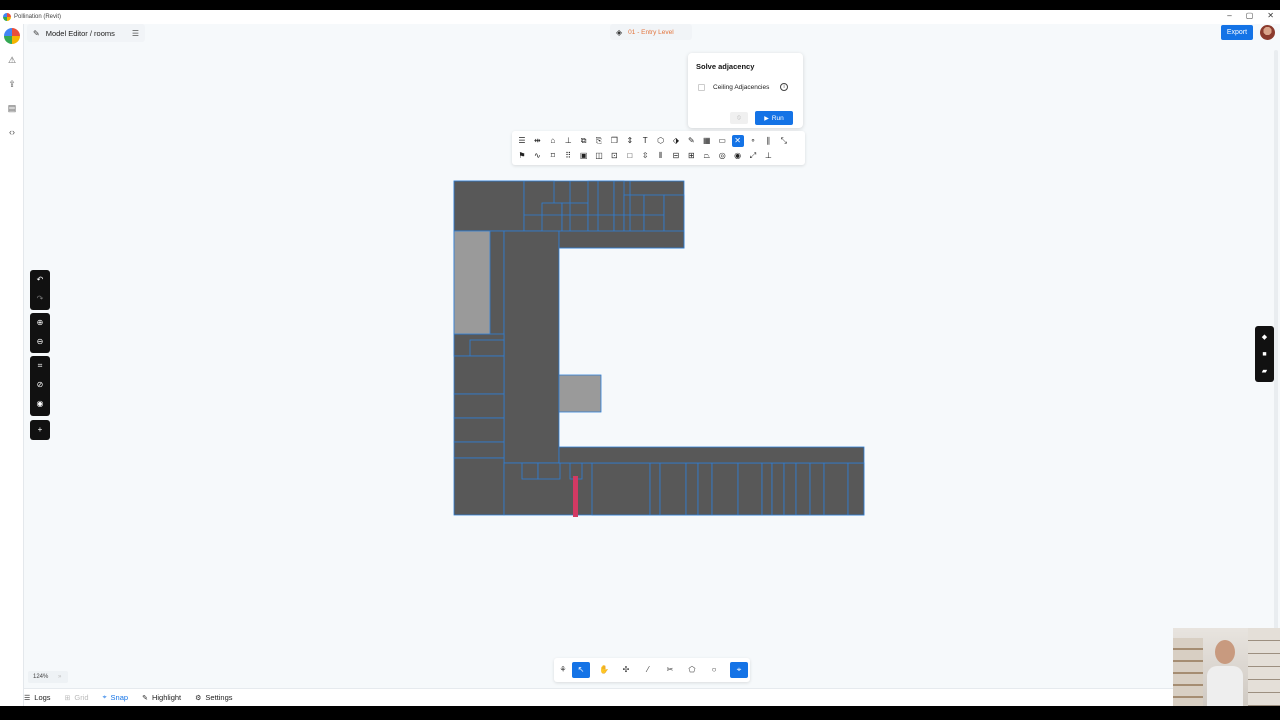 The height and width of the screenshot is (720, 1280). Describe the element at coordinates (714, 670) in the screenshot. I see `circle-icon: ○` at that location.